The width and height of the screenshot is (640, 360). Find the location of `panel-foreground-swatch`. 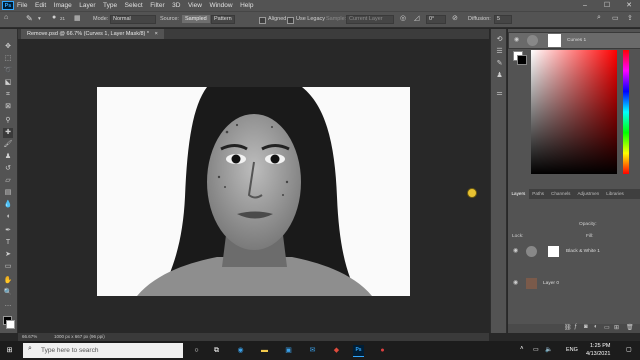

panel-foreground-swatch is located at coordinates (522, 60).